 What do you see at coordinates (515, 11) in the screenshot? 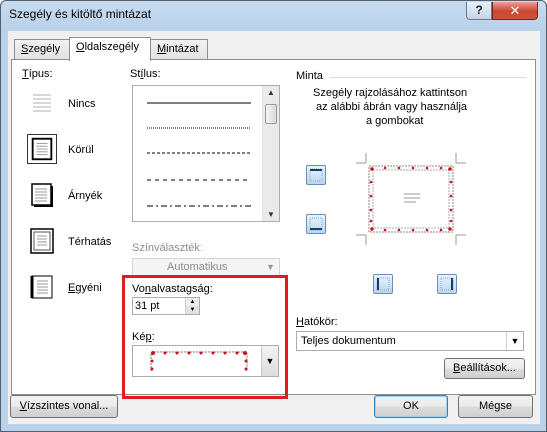
I see `close-button: ✕` at bounding box center [515, 11].